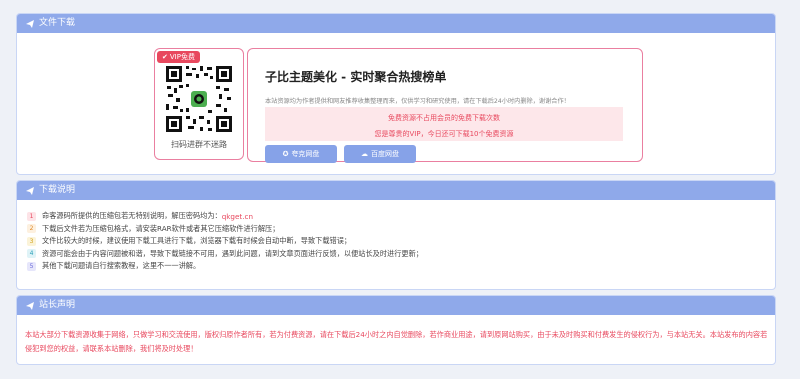 This screenshot has width=800, height=379. I want to click on note-item: 2 下载后文件若为压缩包格式，请安装RAR软件或者其它压缩软件进行解压；, so click(225, 229).